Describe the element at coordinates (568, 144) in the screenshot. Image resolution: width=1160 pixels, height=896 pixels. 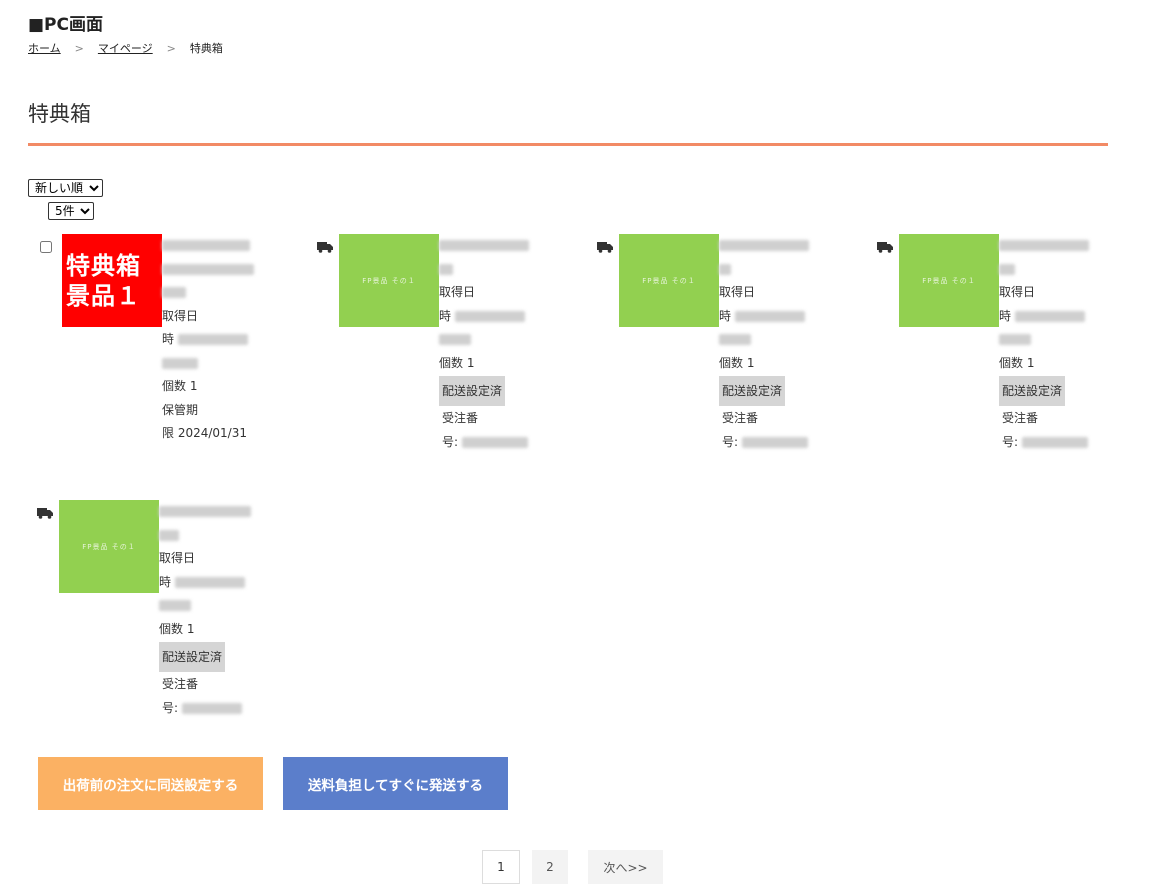
I see `title-divider` at that location.